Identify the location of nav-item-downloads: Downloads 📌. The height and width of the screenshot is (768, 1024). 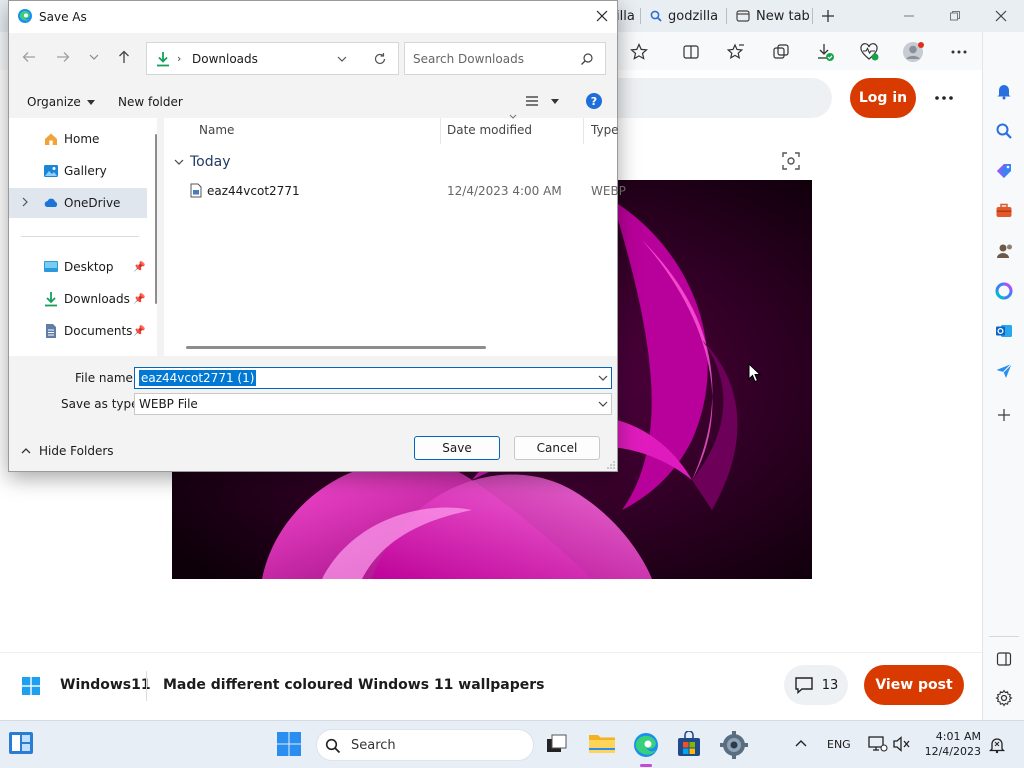
(78, 299).